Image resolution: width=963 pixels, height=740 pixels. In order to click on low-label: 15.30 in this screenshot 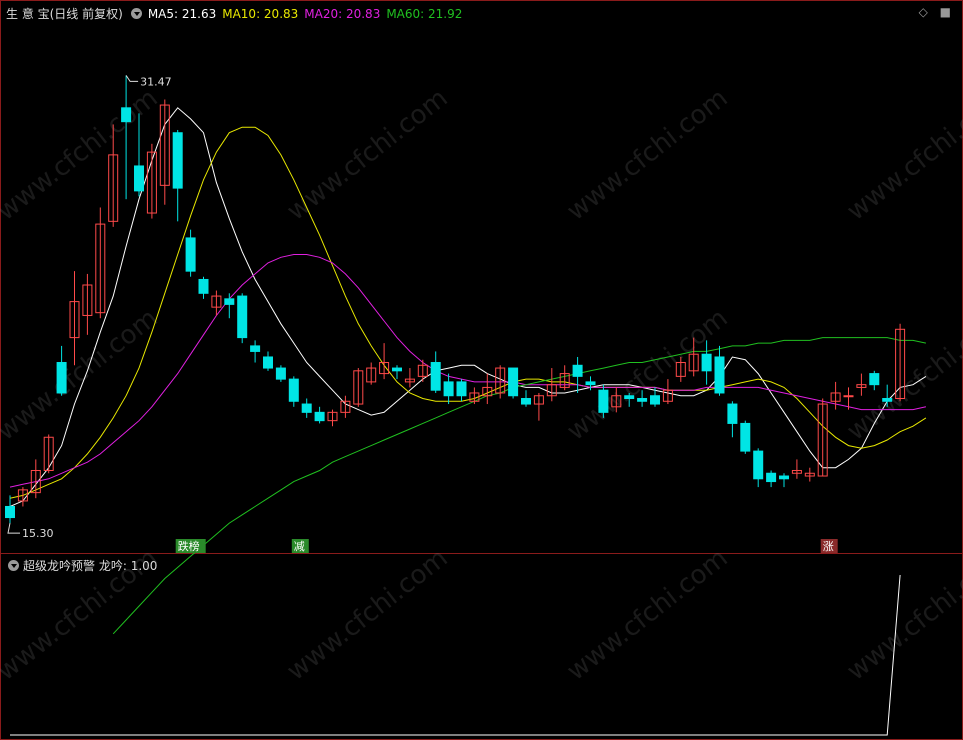, I will do `click(38, 533)`.